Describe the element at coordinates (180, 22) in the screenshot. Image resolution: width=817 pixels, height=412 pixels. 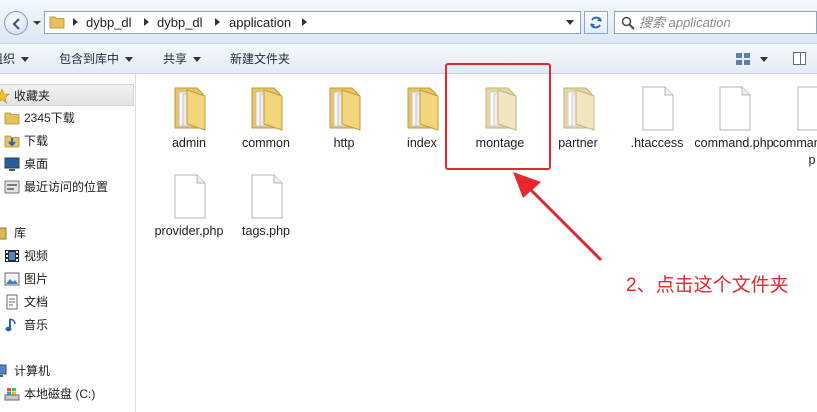
I see `breadcrumb-dybp-dl-2: dybp_dl` at that location.